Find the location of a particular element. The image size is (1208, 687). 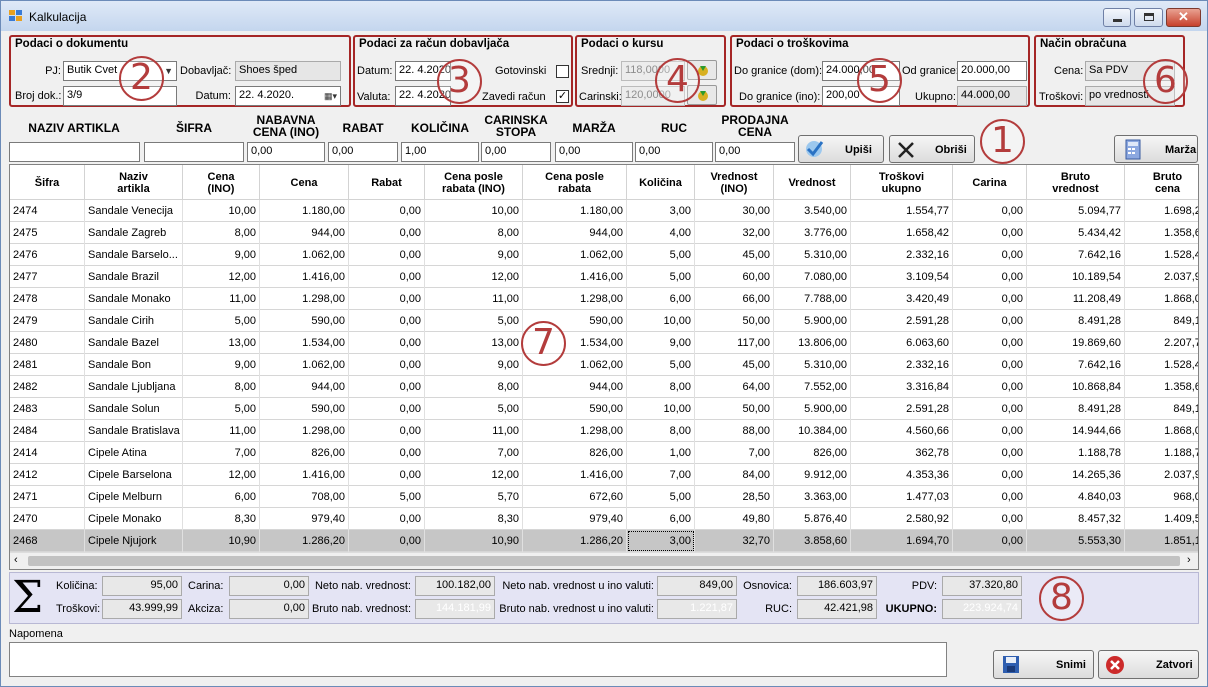

table-cell: 1.851,10 is located at coordinates (1161, 541).